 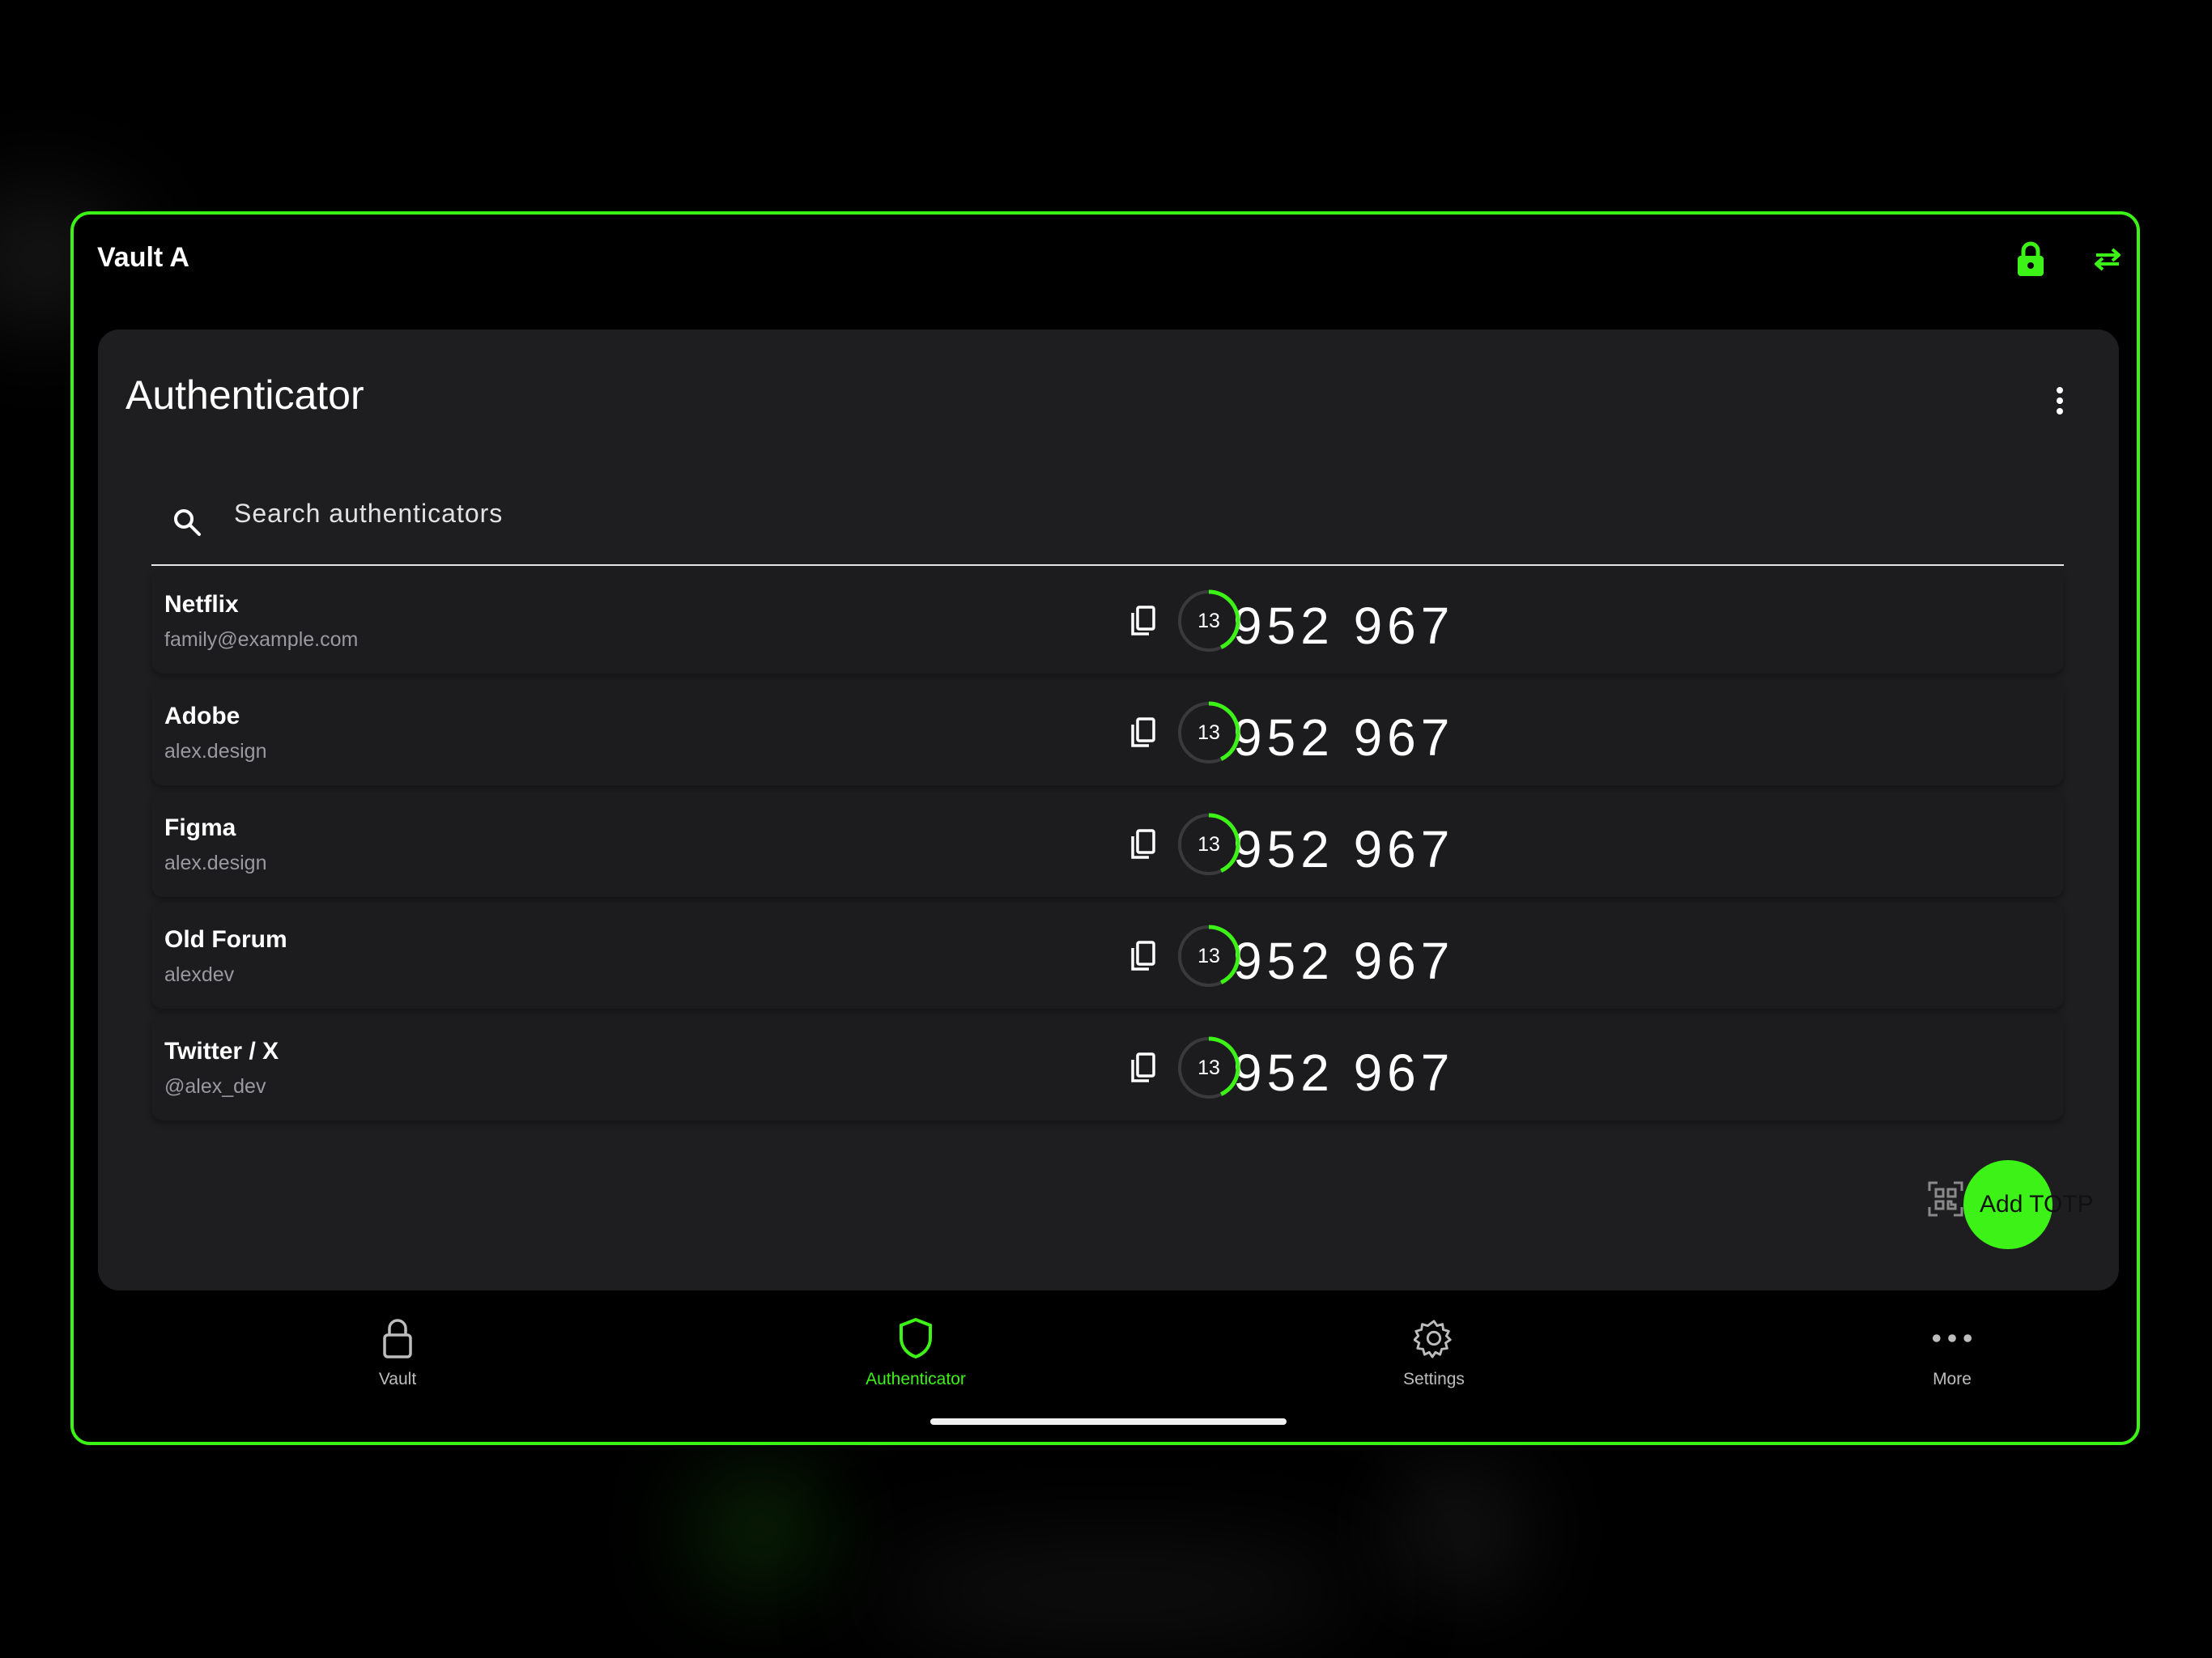 I want to click on entry-name: Adobe, so click(x=202, y=716).